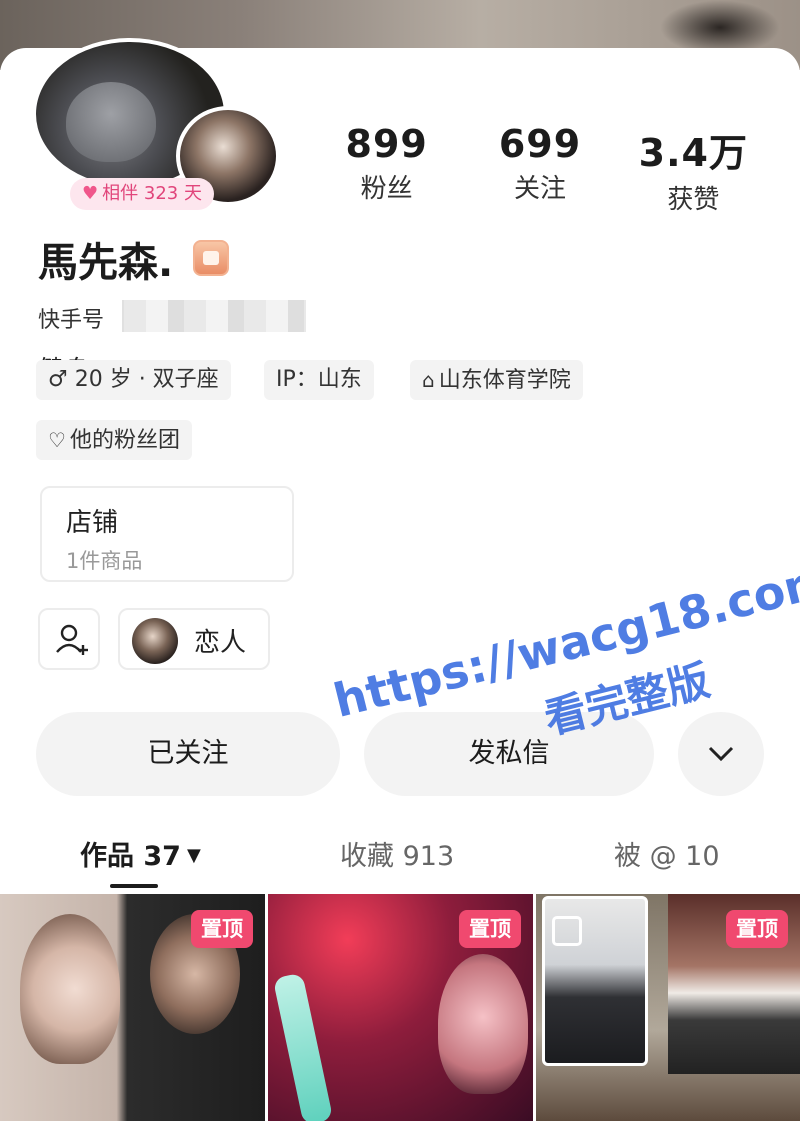 The height and width of the screenshot is (1121, 800). I want to click on relationship-button: 恋人, so click(194, 639).